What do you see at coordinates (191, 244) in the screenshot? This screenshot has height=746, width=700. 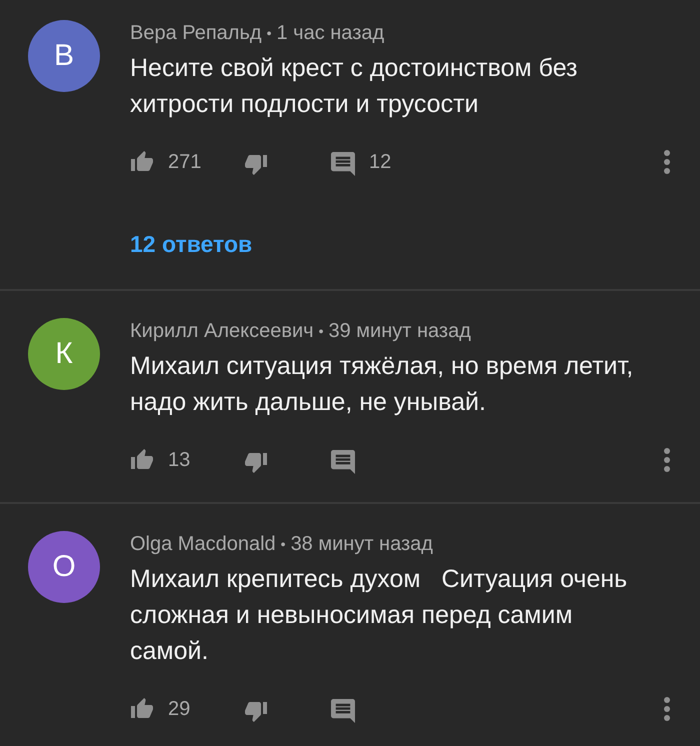 I see `replies-link: 12 ответов` at bounding box center [191, 244].